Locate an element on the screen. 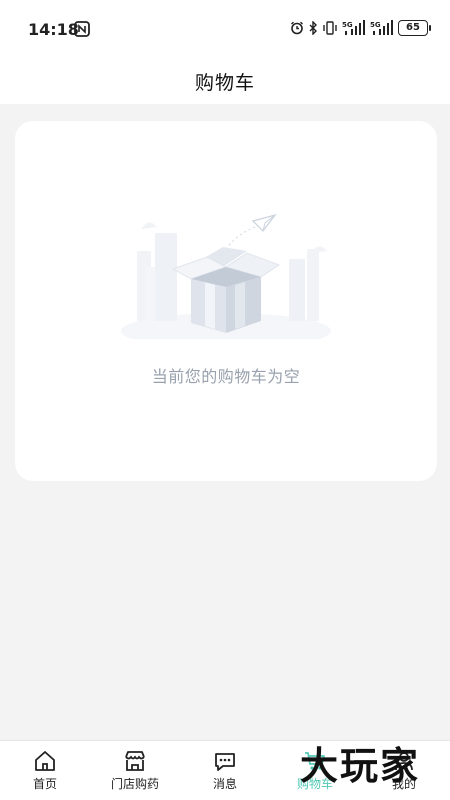 The image size is (450, 800). store-icon is located at coordinates (135, 761).